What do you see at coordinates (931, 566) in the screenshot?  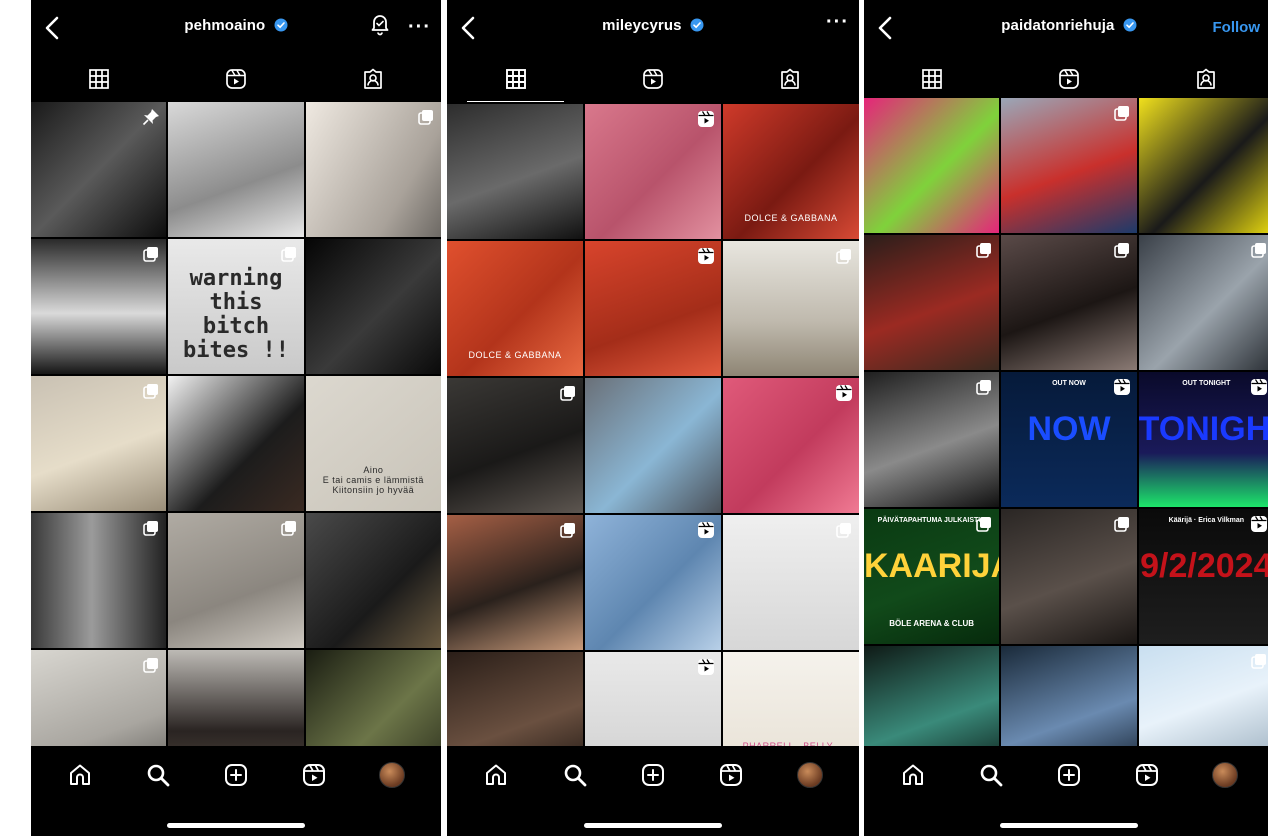 I see `post-overlay-text: KAARIJA` at bounding box center [931, 566].